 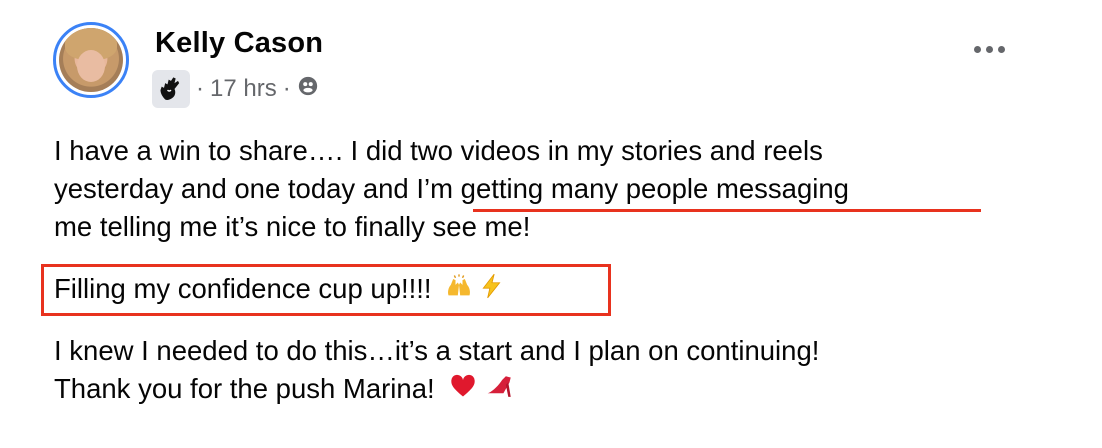 What do you see at coordinates (463, 391) in the screenshot?
I see `red-heart-emoji` at bounding box center [463, 391].